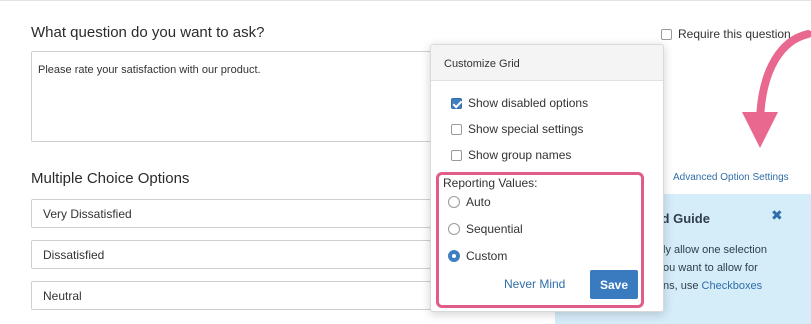 This screenshot has height=324, width=811. What do you see at coordinates (682, 286) in the screenshot?
I see `guide-text-prefix: ns, use` at bounding box center [682, 286].